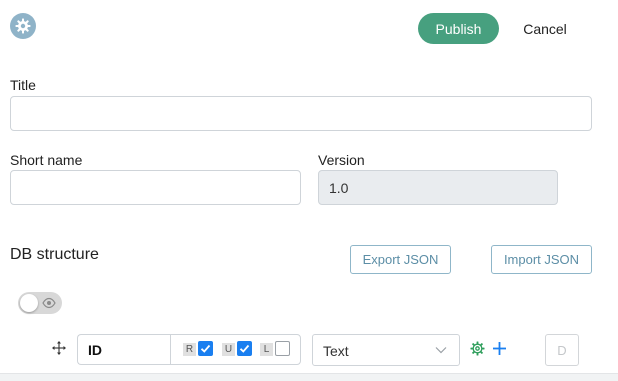  What do you see at coordinates (189, 349) in the screenshot?
I see `flag-r-label: R` at bounding box center [189, 349].